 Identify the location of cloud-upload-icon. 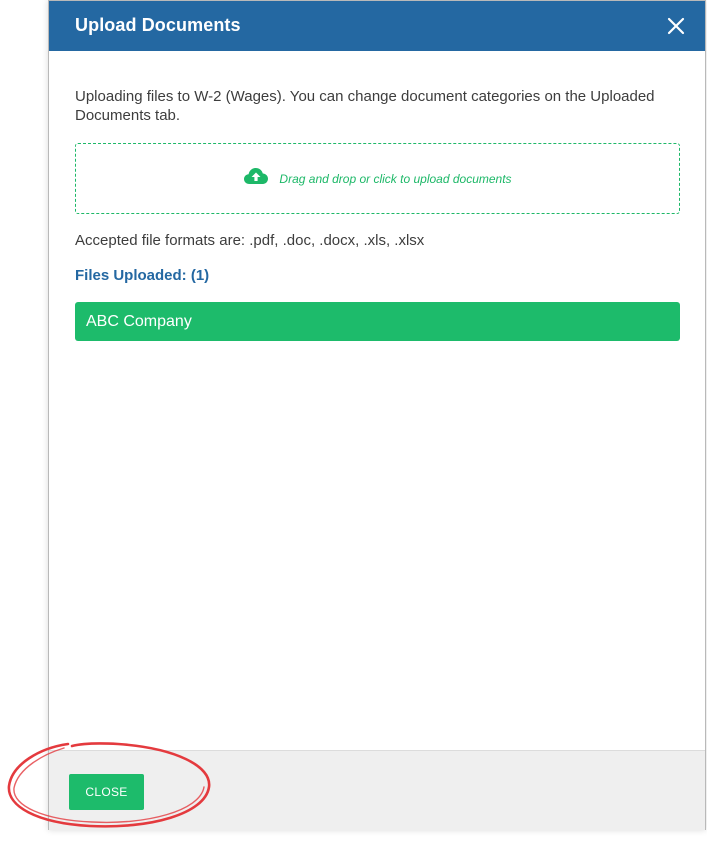
(256, 178).